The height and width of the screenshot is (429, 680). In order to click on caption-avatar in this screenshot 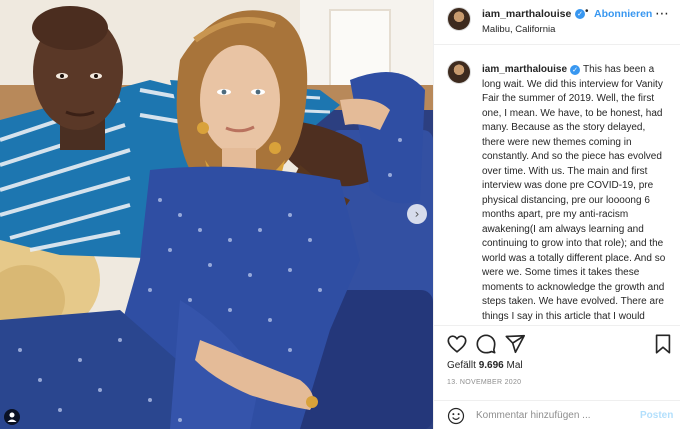, I will do `click(459, 72)`.